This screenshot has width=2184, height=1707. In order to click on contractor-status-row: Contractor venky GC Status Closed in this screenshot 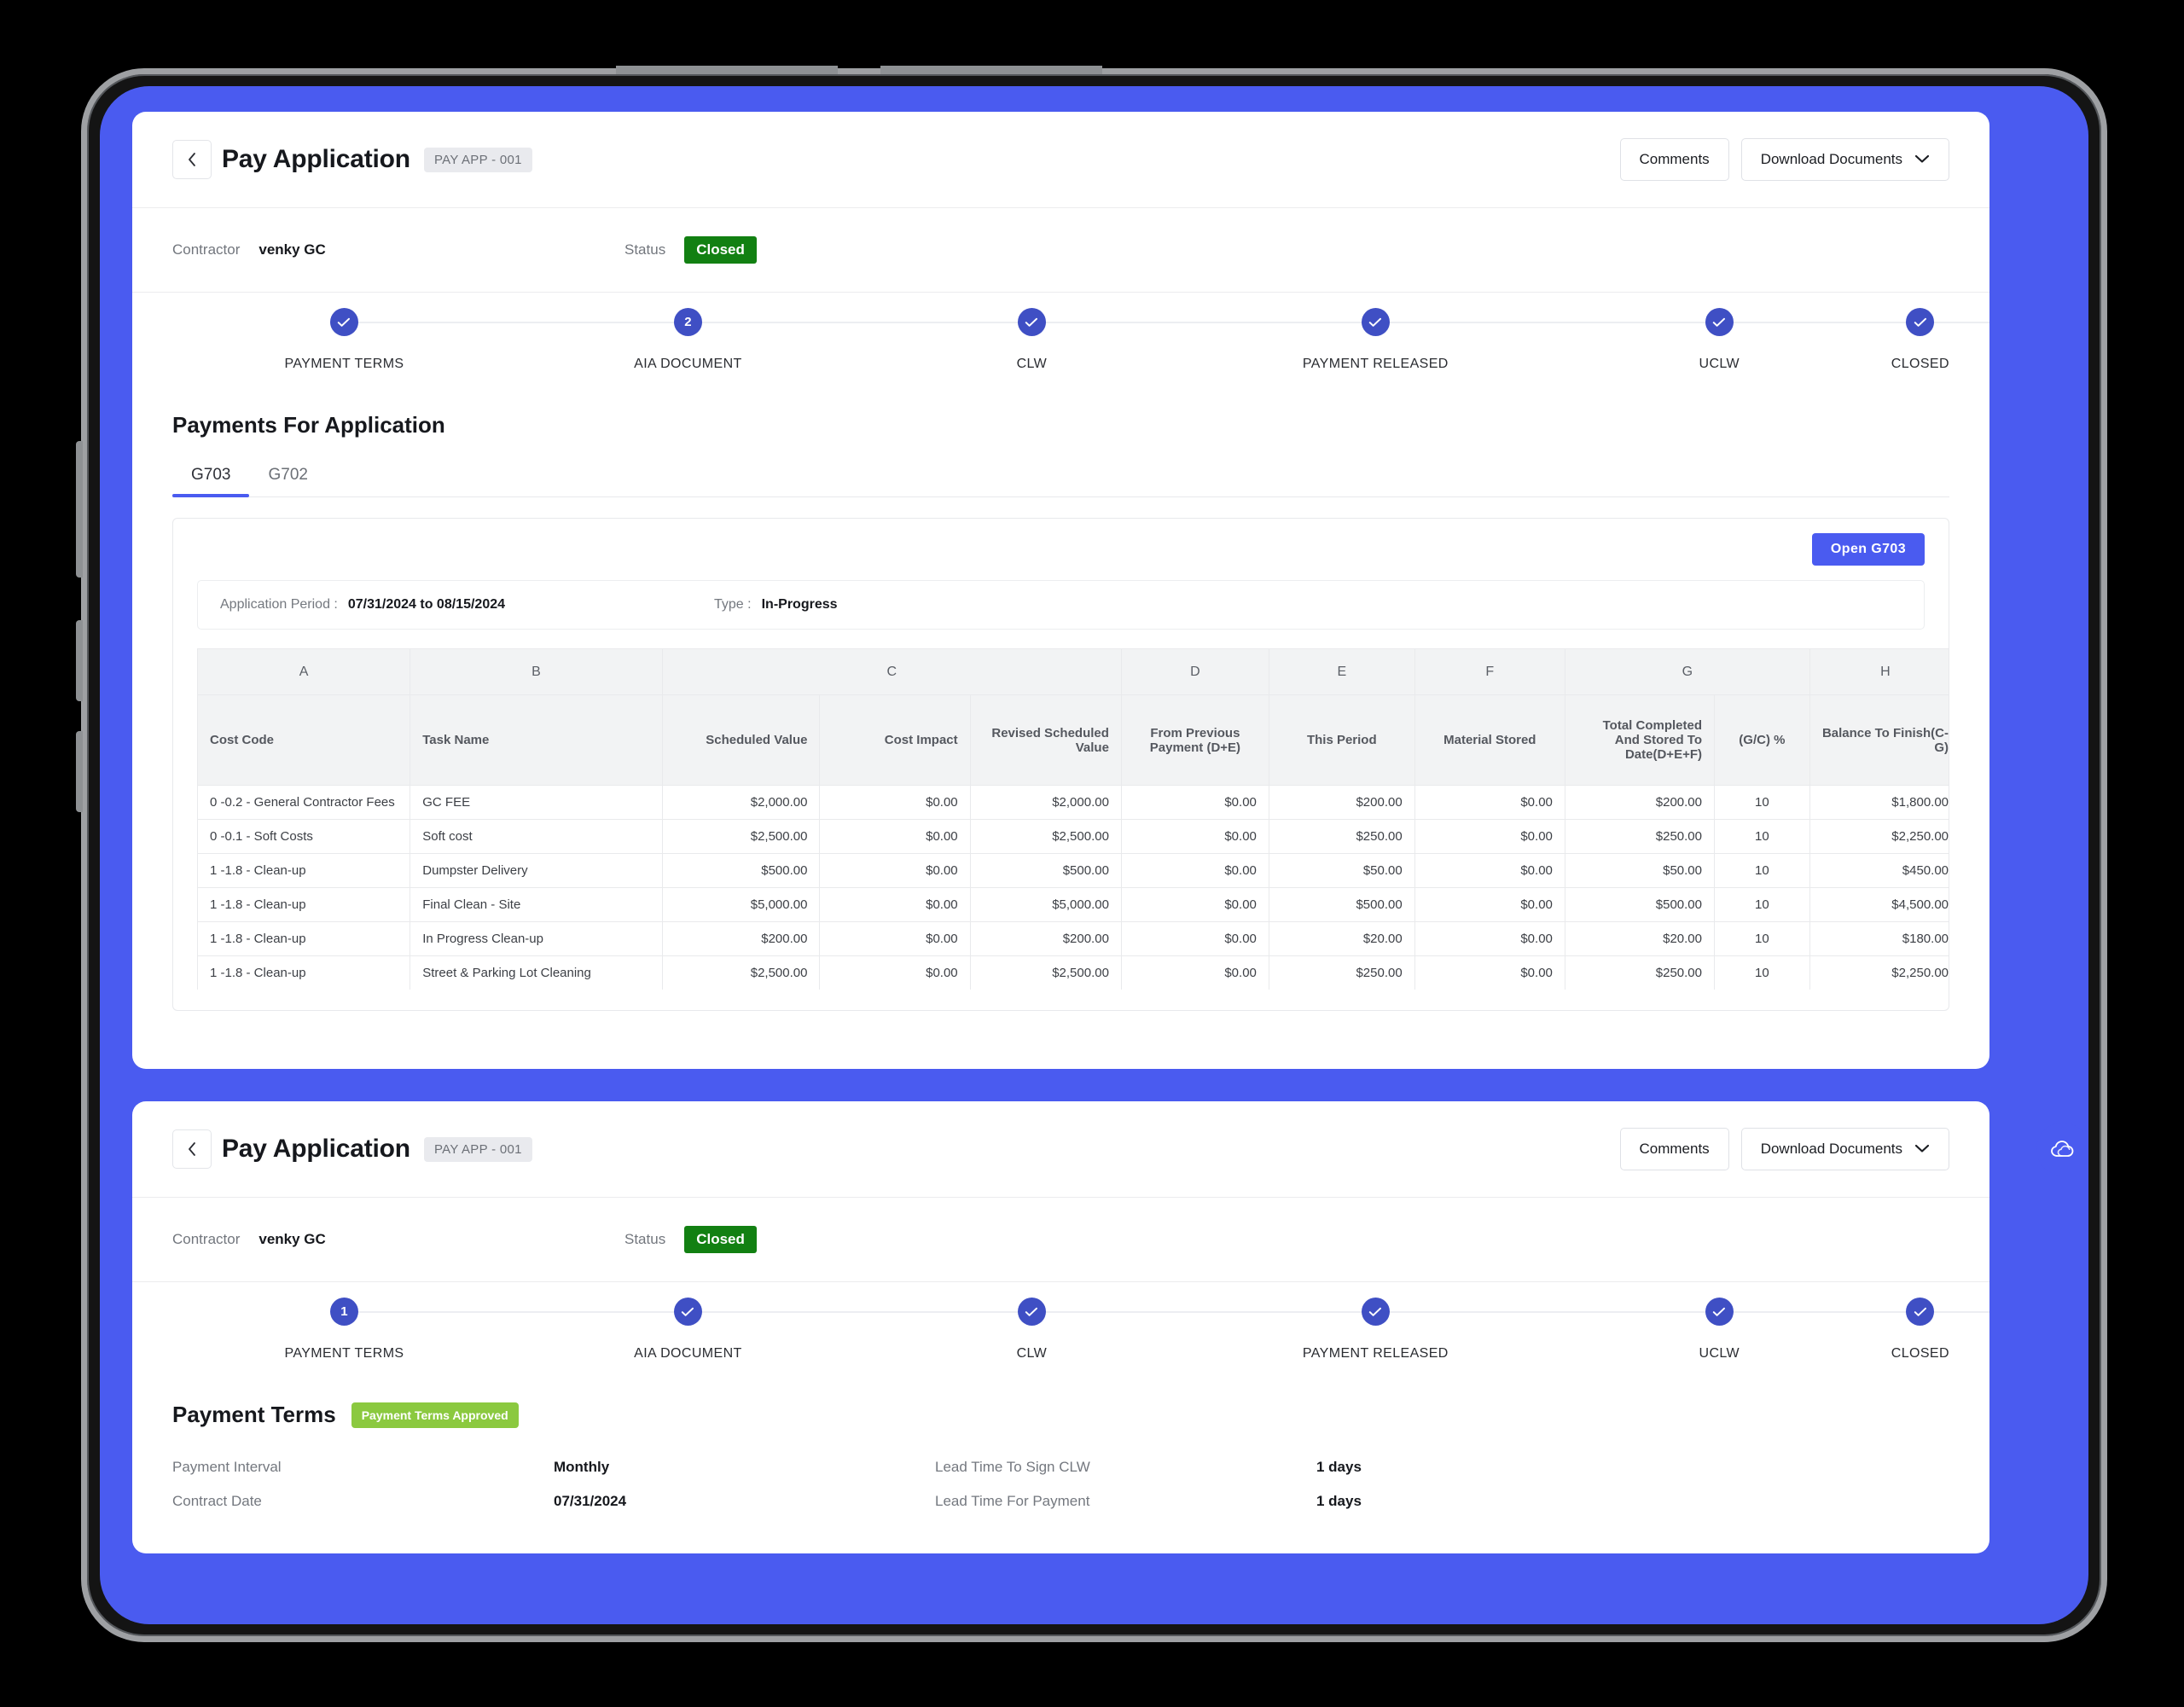, I will do `click(1060, 250)`.